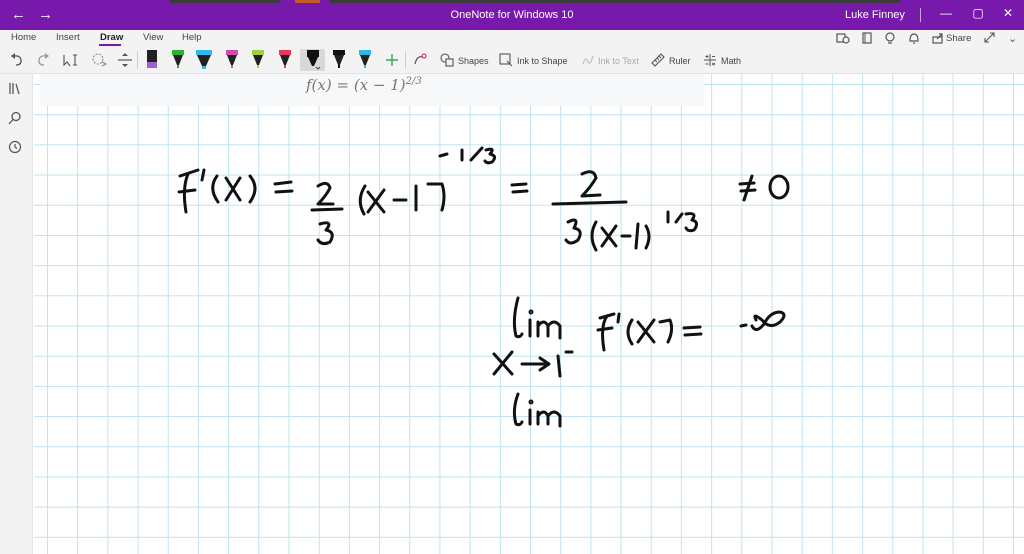  Describe the element at coordinates (43, 60) in the screenshot. I see `redo-icon` at that location.